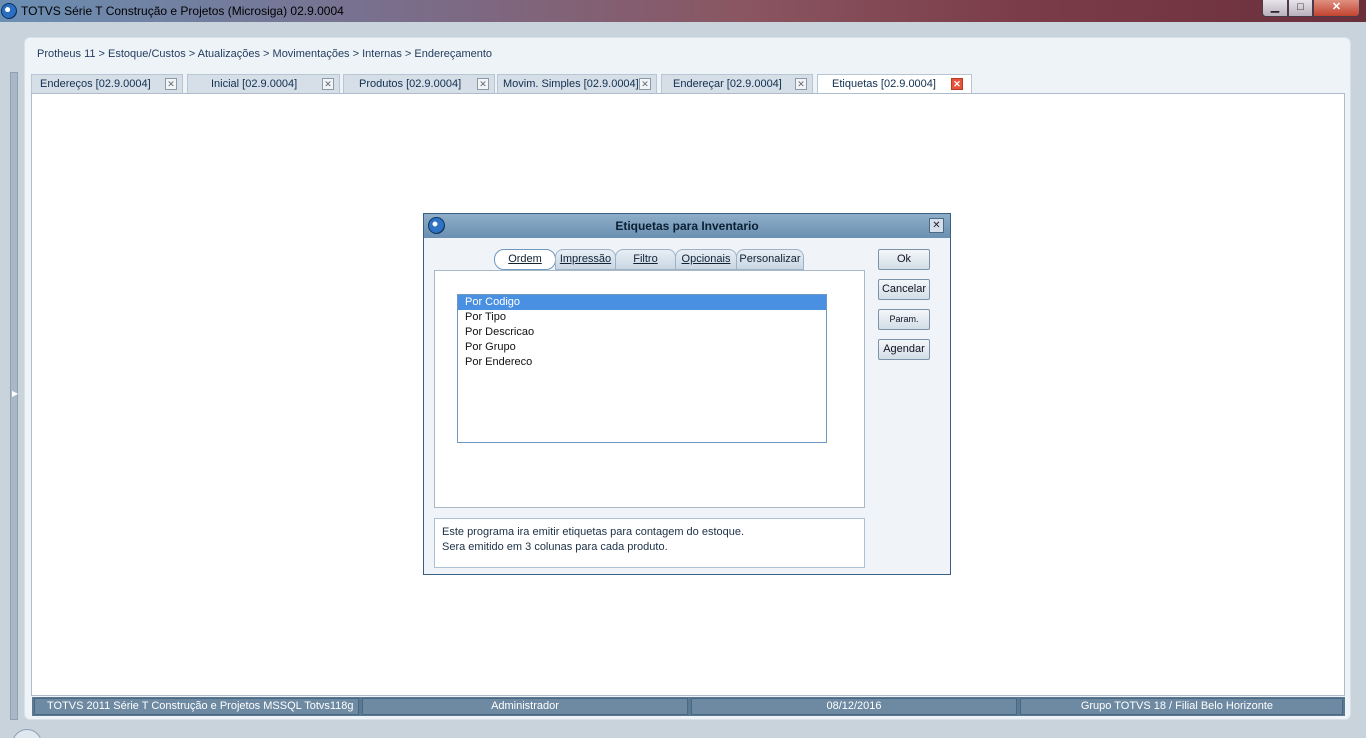 This screenshot has height=738, width=1366. Describe the element at coordinates (27, 733) in the screenshot. I see `start-orb-icon` at that location.